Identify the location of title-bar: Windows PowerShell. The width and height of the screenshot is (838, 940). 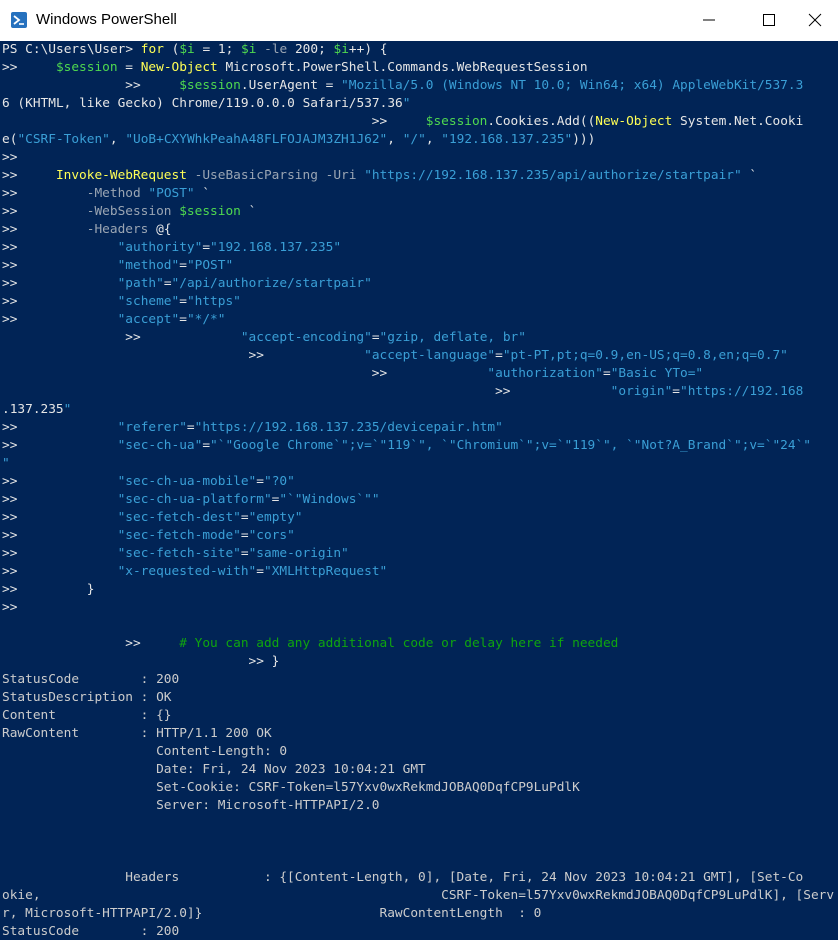
(419, 20).